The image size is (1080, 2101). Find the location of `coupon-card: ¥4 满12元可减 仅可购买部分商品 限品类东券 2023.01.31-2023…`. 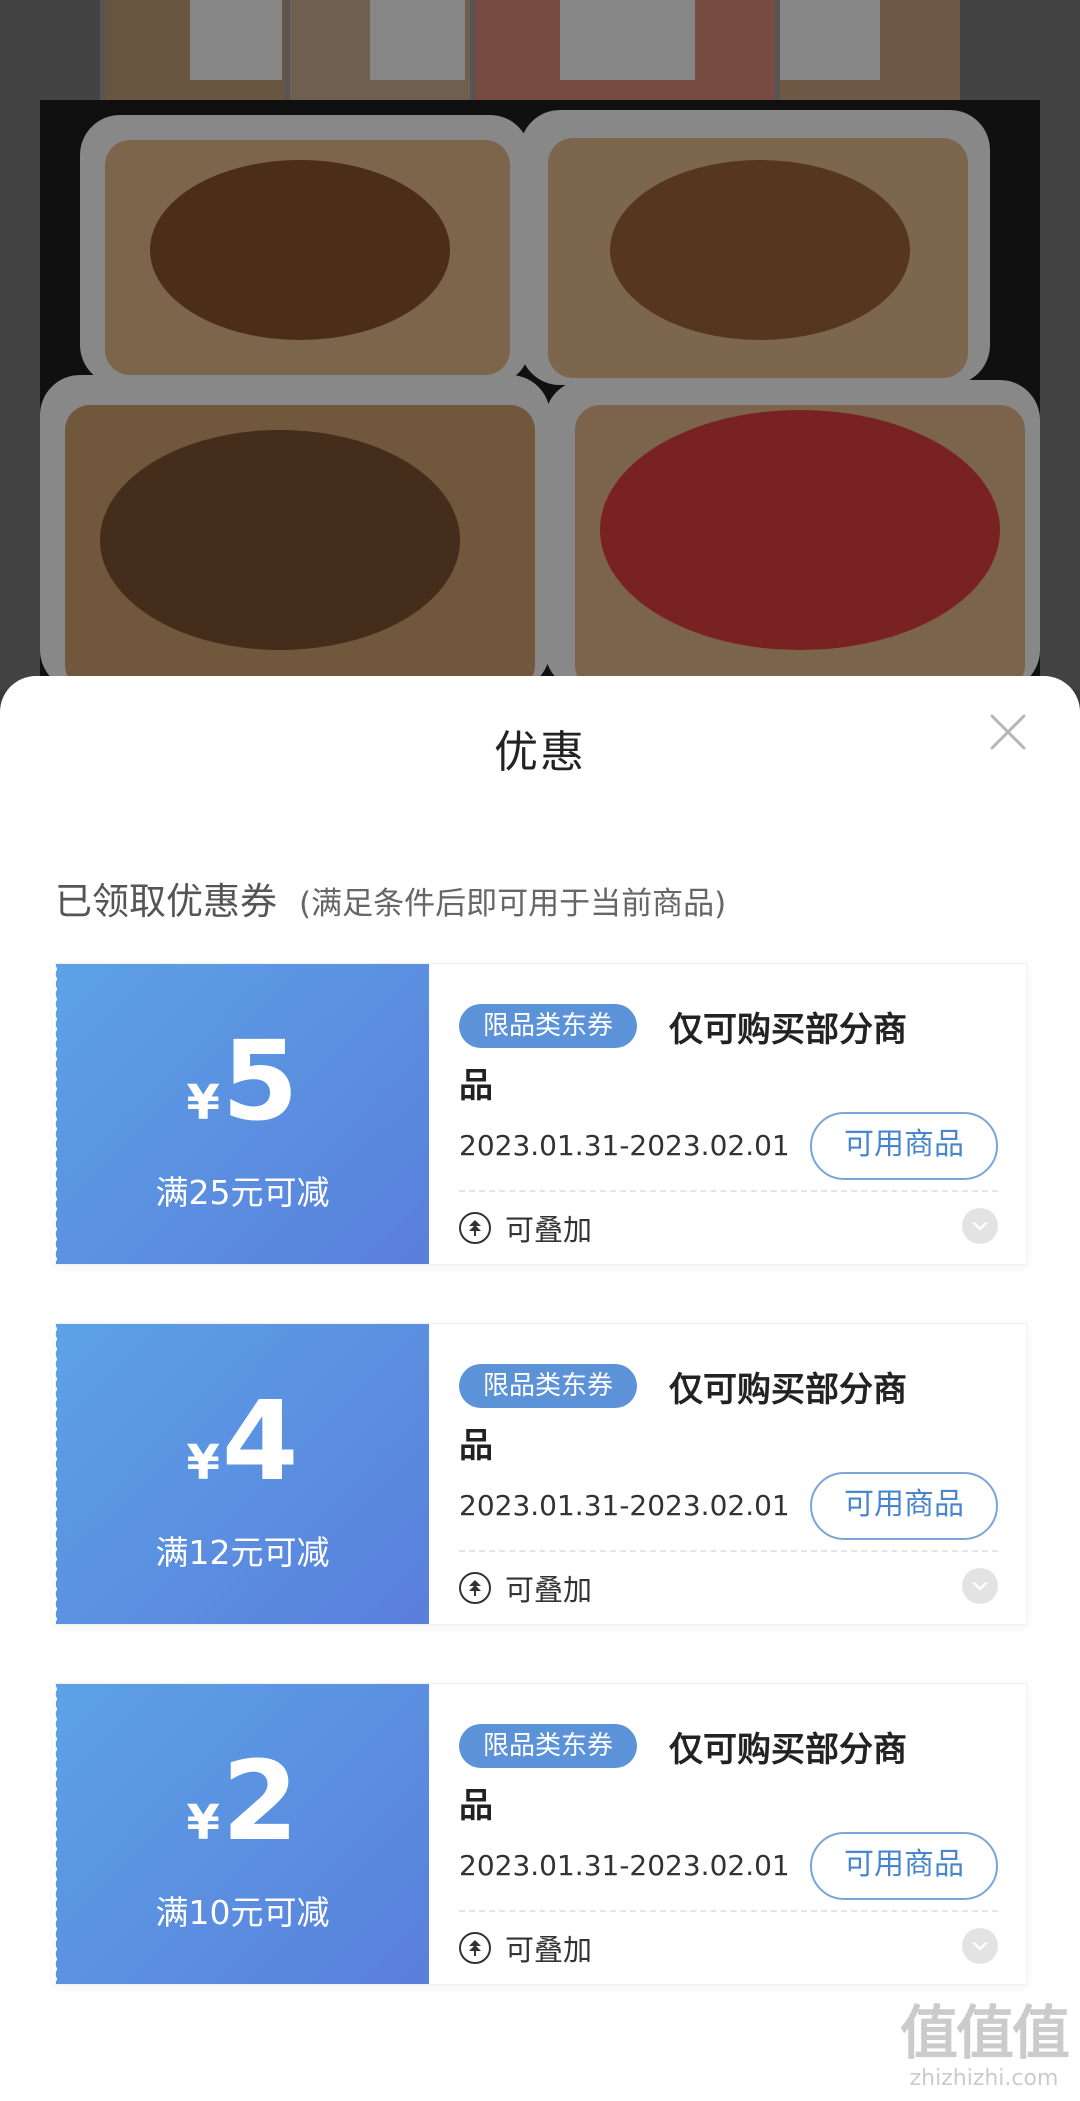

coupon-card: ¥4 满12元可减 仅可购买部分商品 限品类东券 2023.01.31-2023… is located at coordinates (540, 1474).